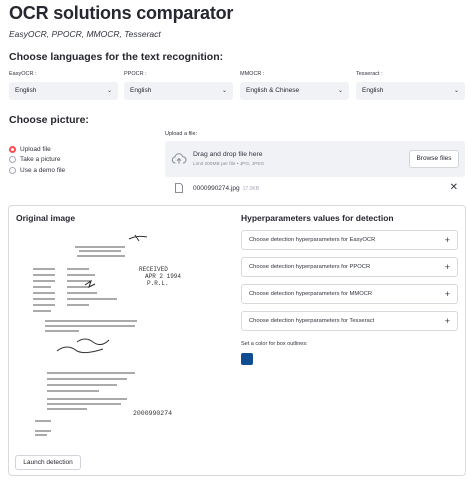  What do you see at coordinates (247, 359) in the screenshot?
I see `box-color-picker` at bounding box center [247, 359].